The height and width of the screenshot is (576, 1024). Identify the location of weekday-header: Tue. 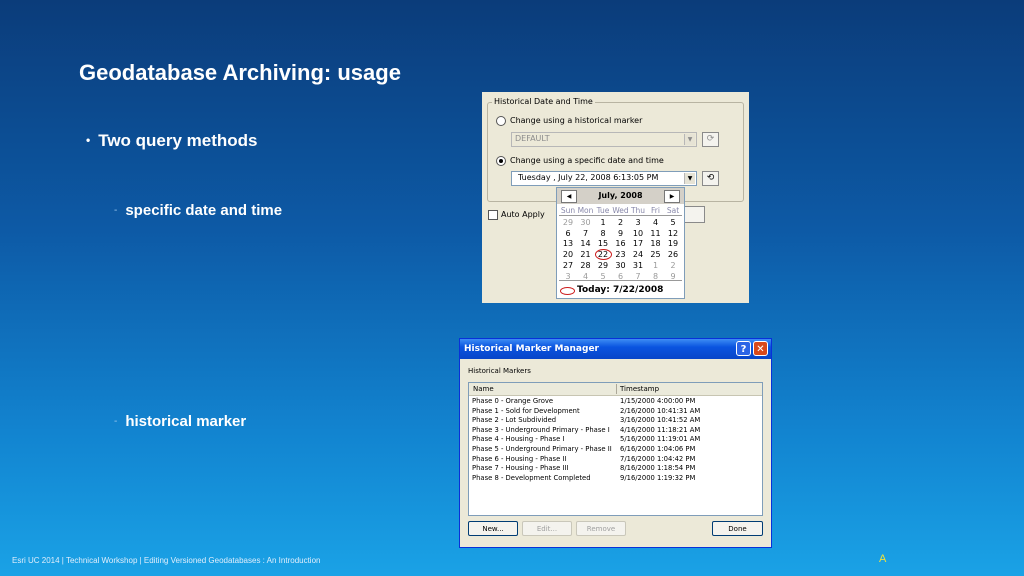
(603, 210).